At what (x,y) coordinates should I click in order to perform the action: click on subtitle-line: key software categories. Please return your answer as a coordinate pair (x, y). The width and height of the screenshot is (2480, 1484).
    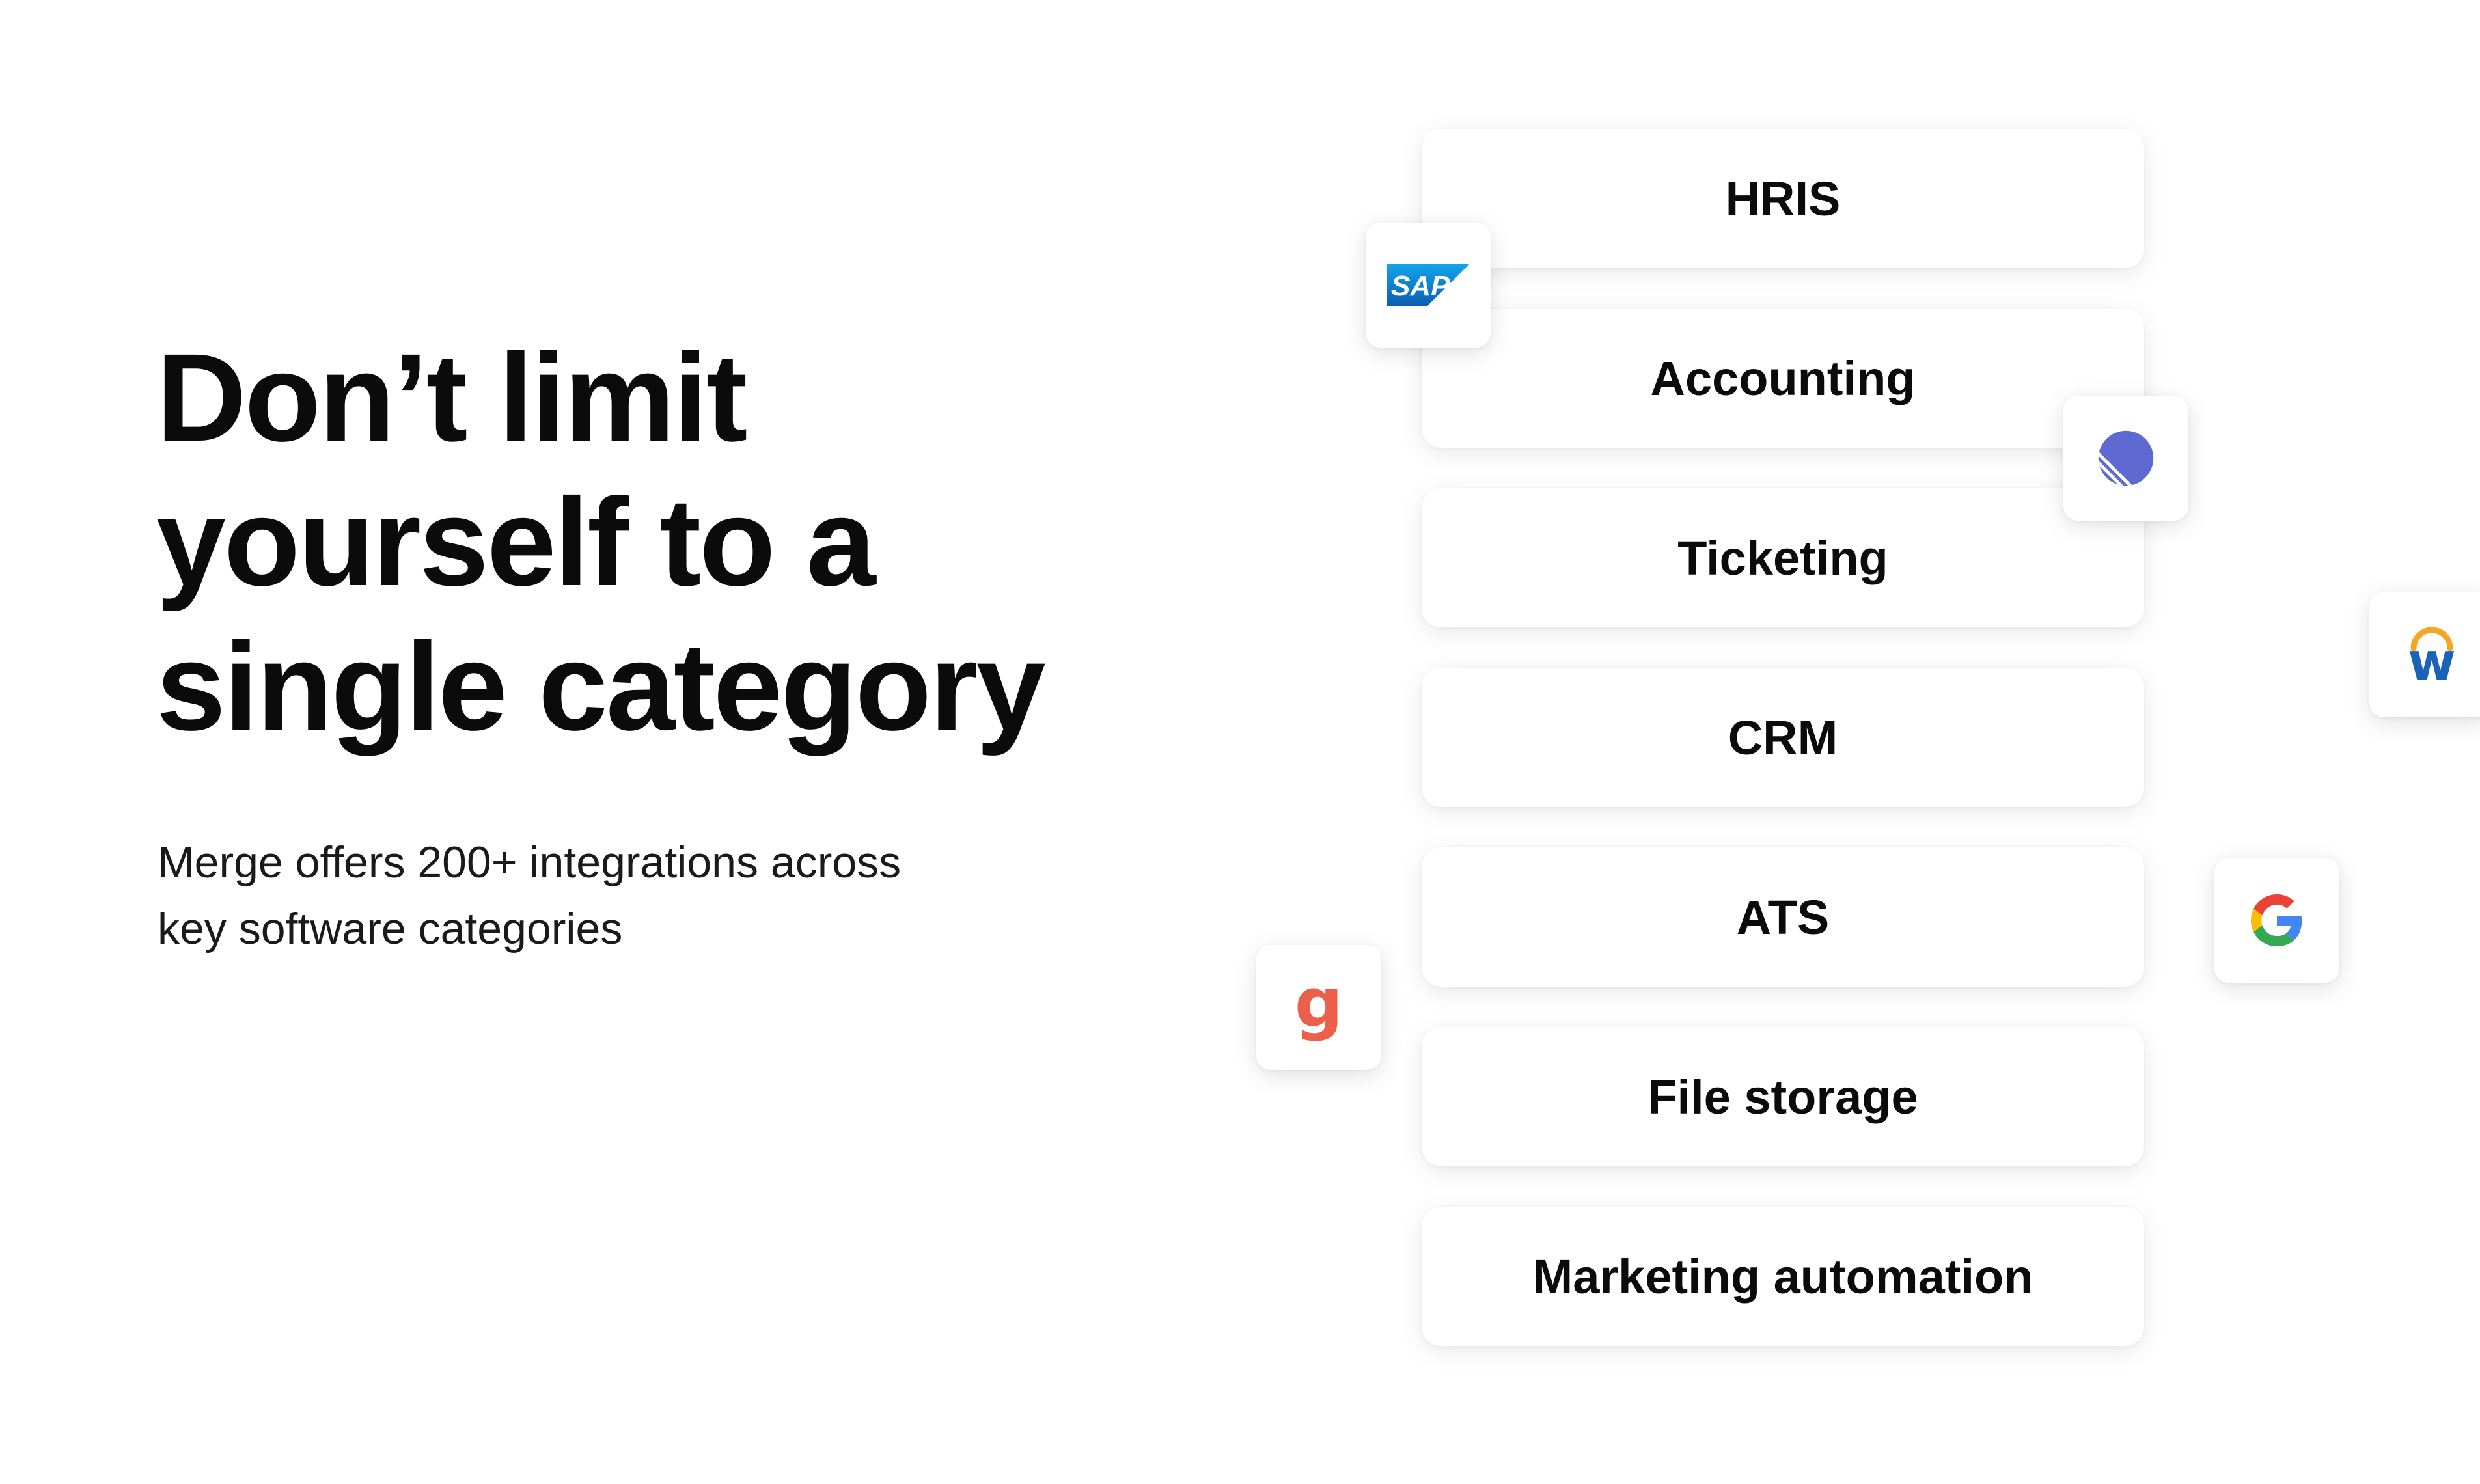
    Looking at the image, I should click on (390, 929).